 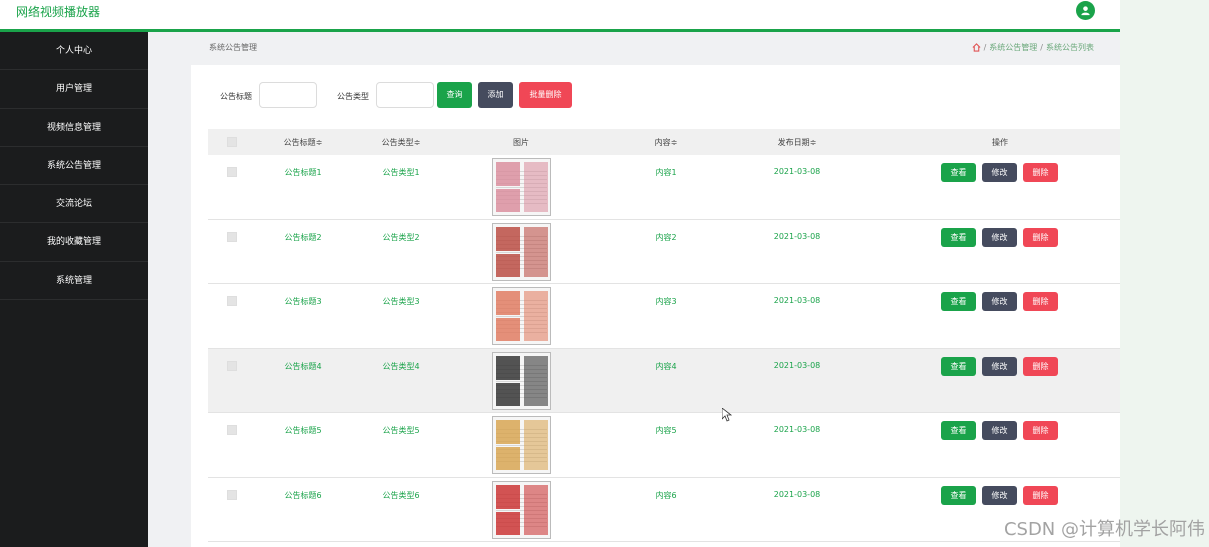 What do you see at coordinates (664, 380) in the screenshot?
I see `table-row: 公告标题4 公告类型4 内容4 2021-03-08 查看 修改 删除` at bounding box center [664, 380].